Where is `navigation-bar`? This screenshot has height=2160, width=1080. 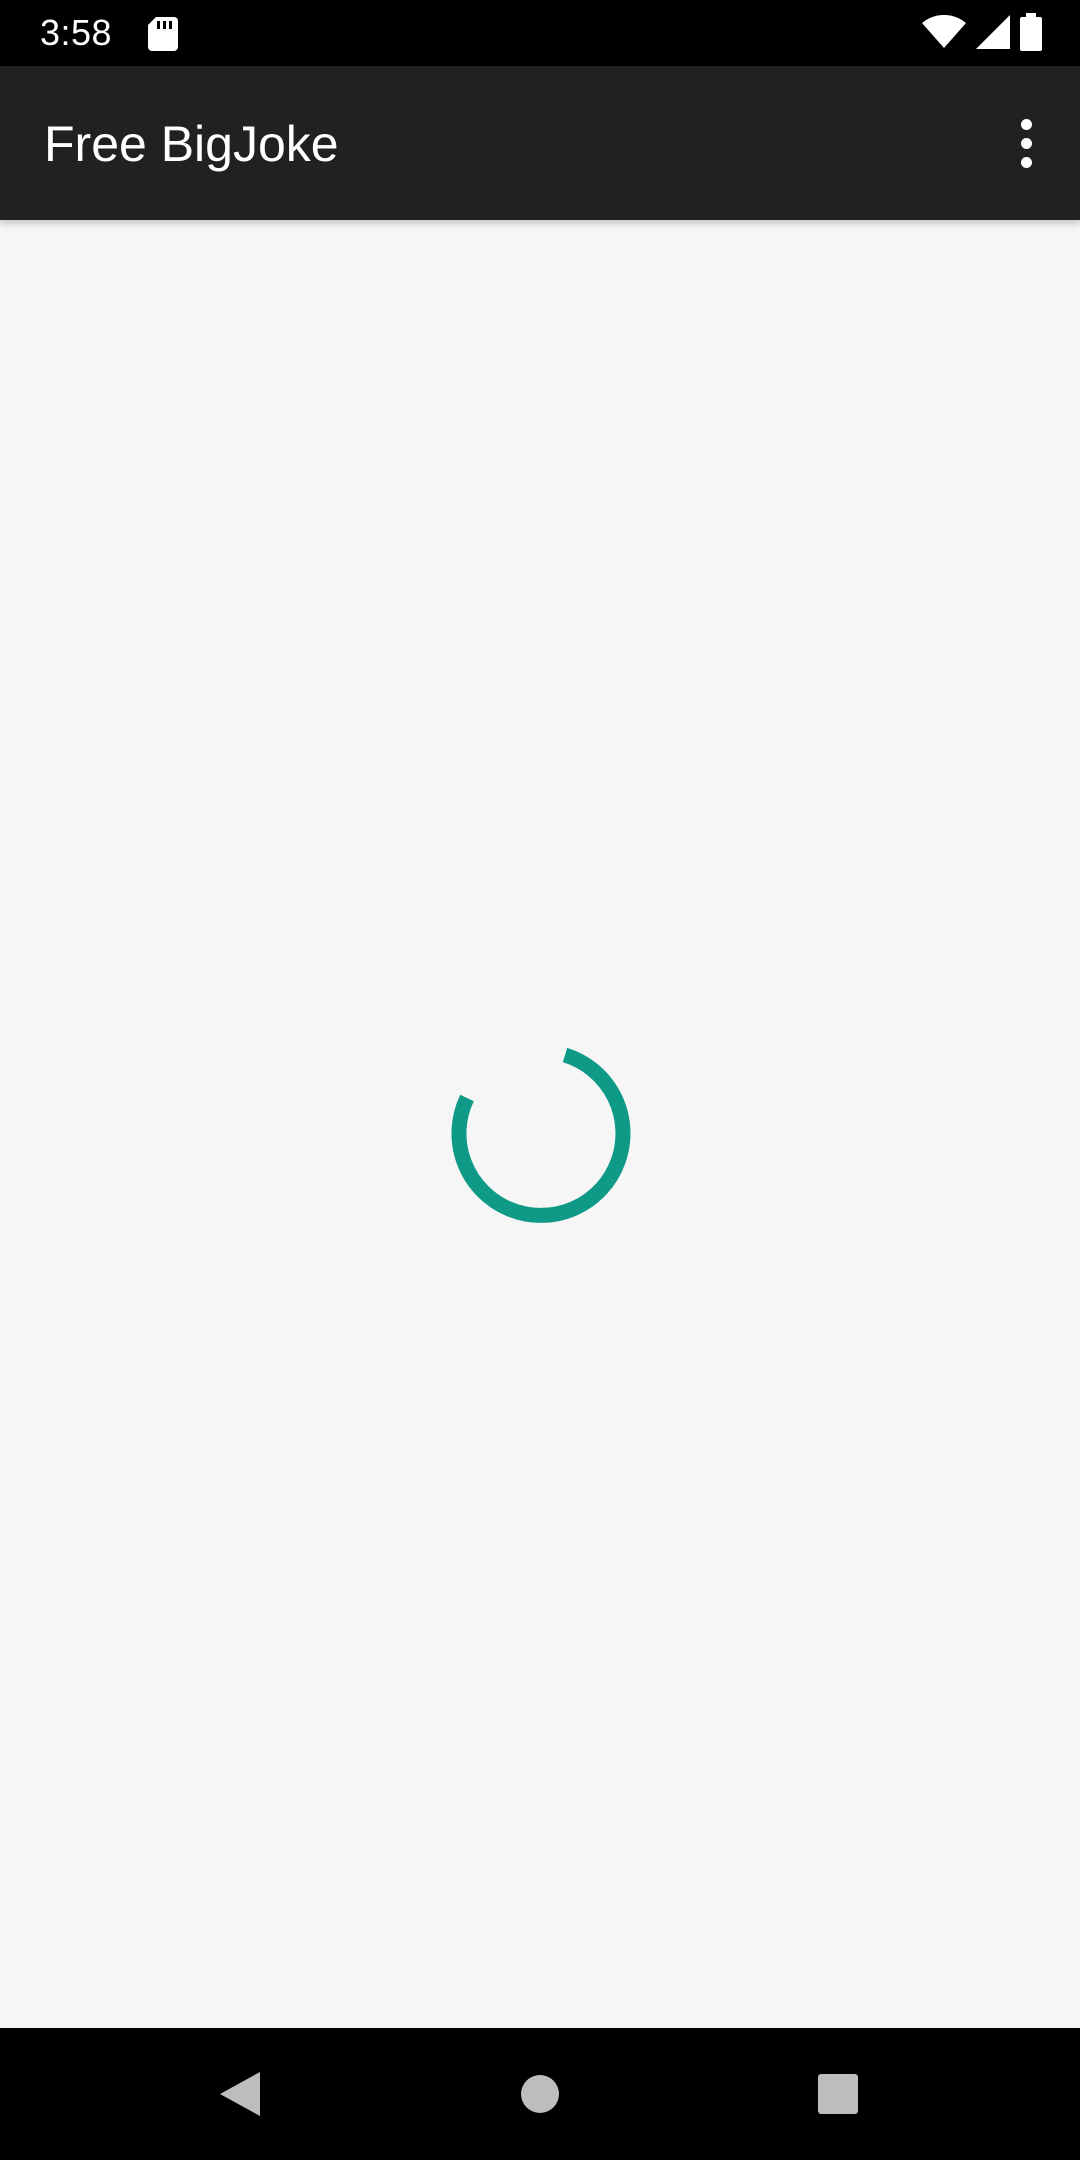
navigation-bar is located at coordinates (540, 2094).